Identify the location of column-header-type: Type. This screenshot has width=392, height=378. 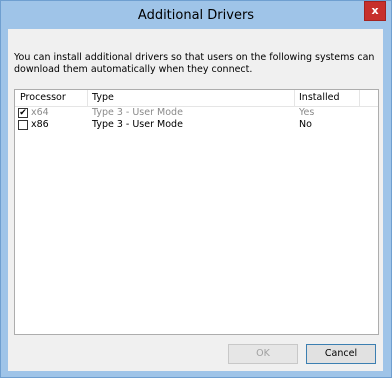
(103, 97).